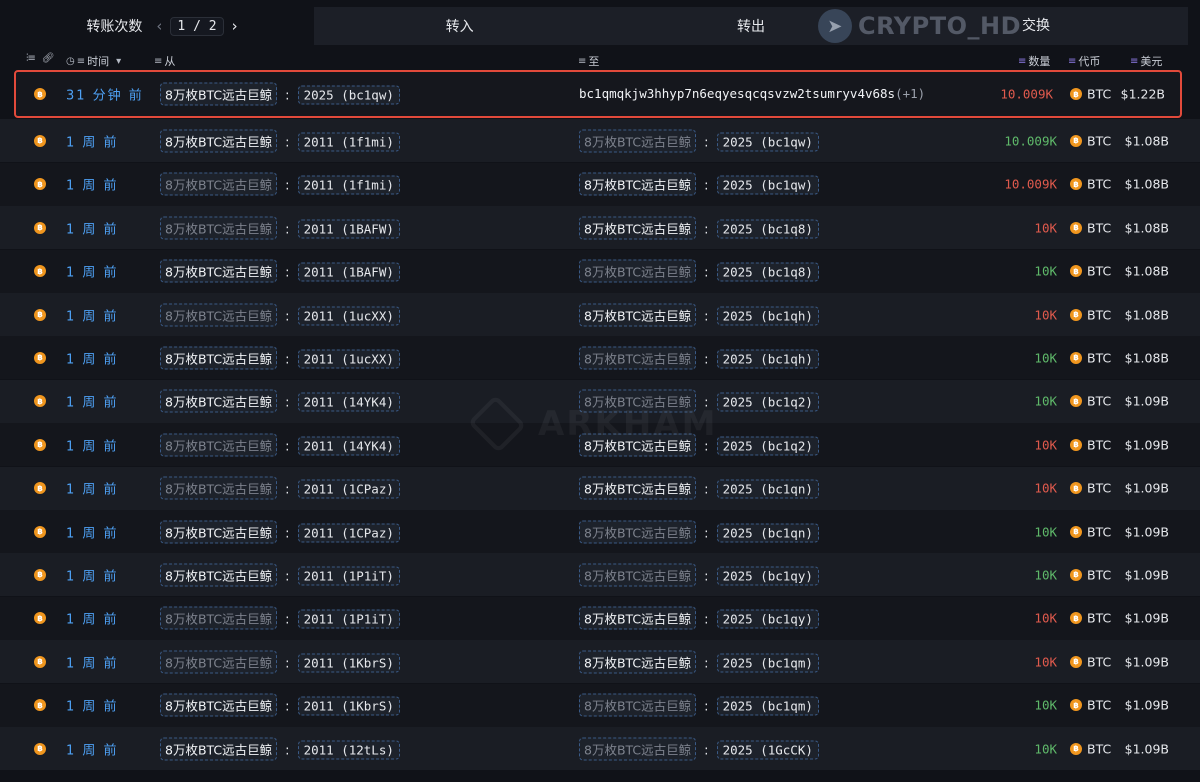  Describe the element at coordinates (767, 532) in the screenshot. I see `to-address: 2025 (bc1qn)` at that location.